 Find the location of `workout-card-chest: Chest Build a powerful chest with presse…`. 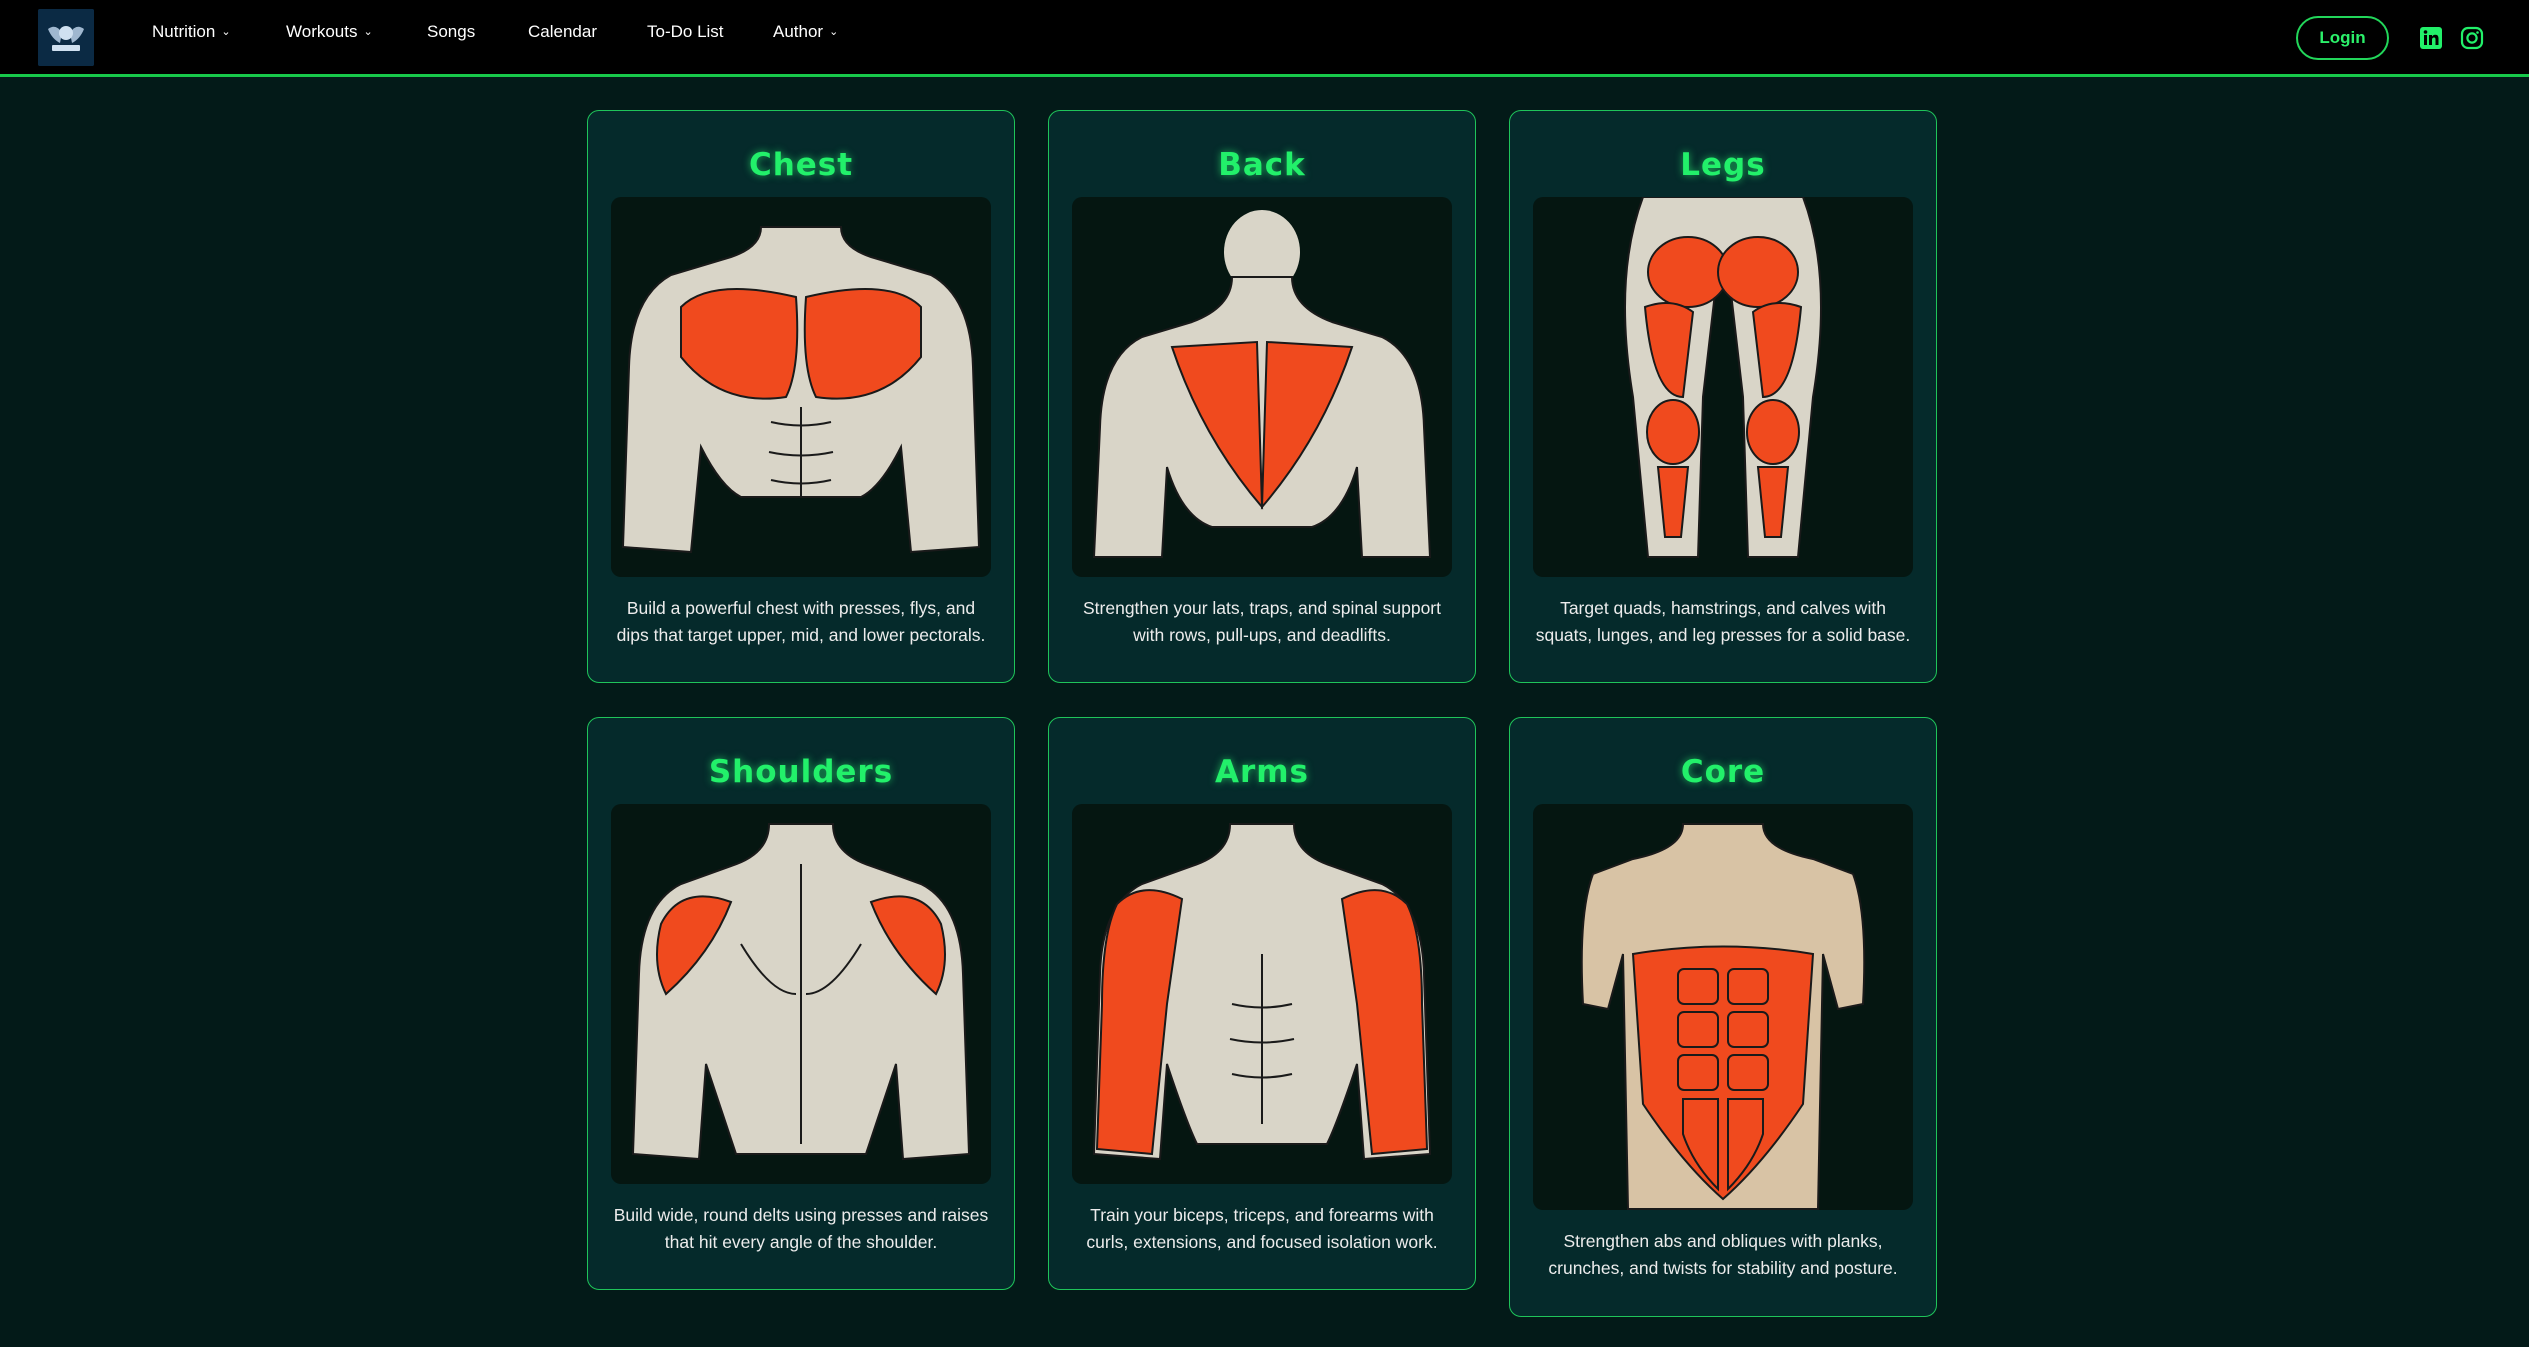

workout-card-chest: Chest Build a powerful chest with presse… is located at coordinates (801, 396).